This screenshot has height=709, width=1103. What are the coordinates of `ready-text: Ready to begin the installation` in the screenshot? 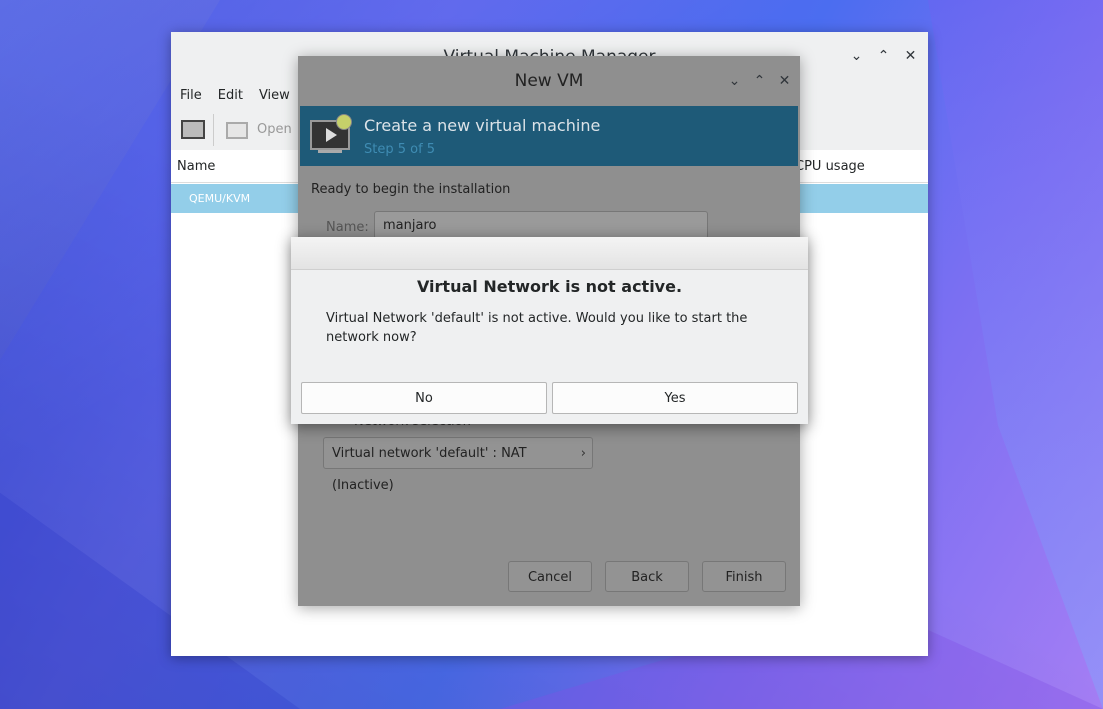 It's located at (410, 189).